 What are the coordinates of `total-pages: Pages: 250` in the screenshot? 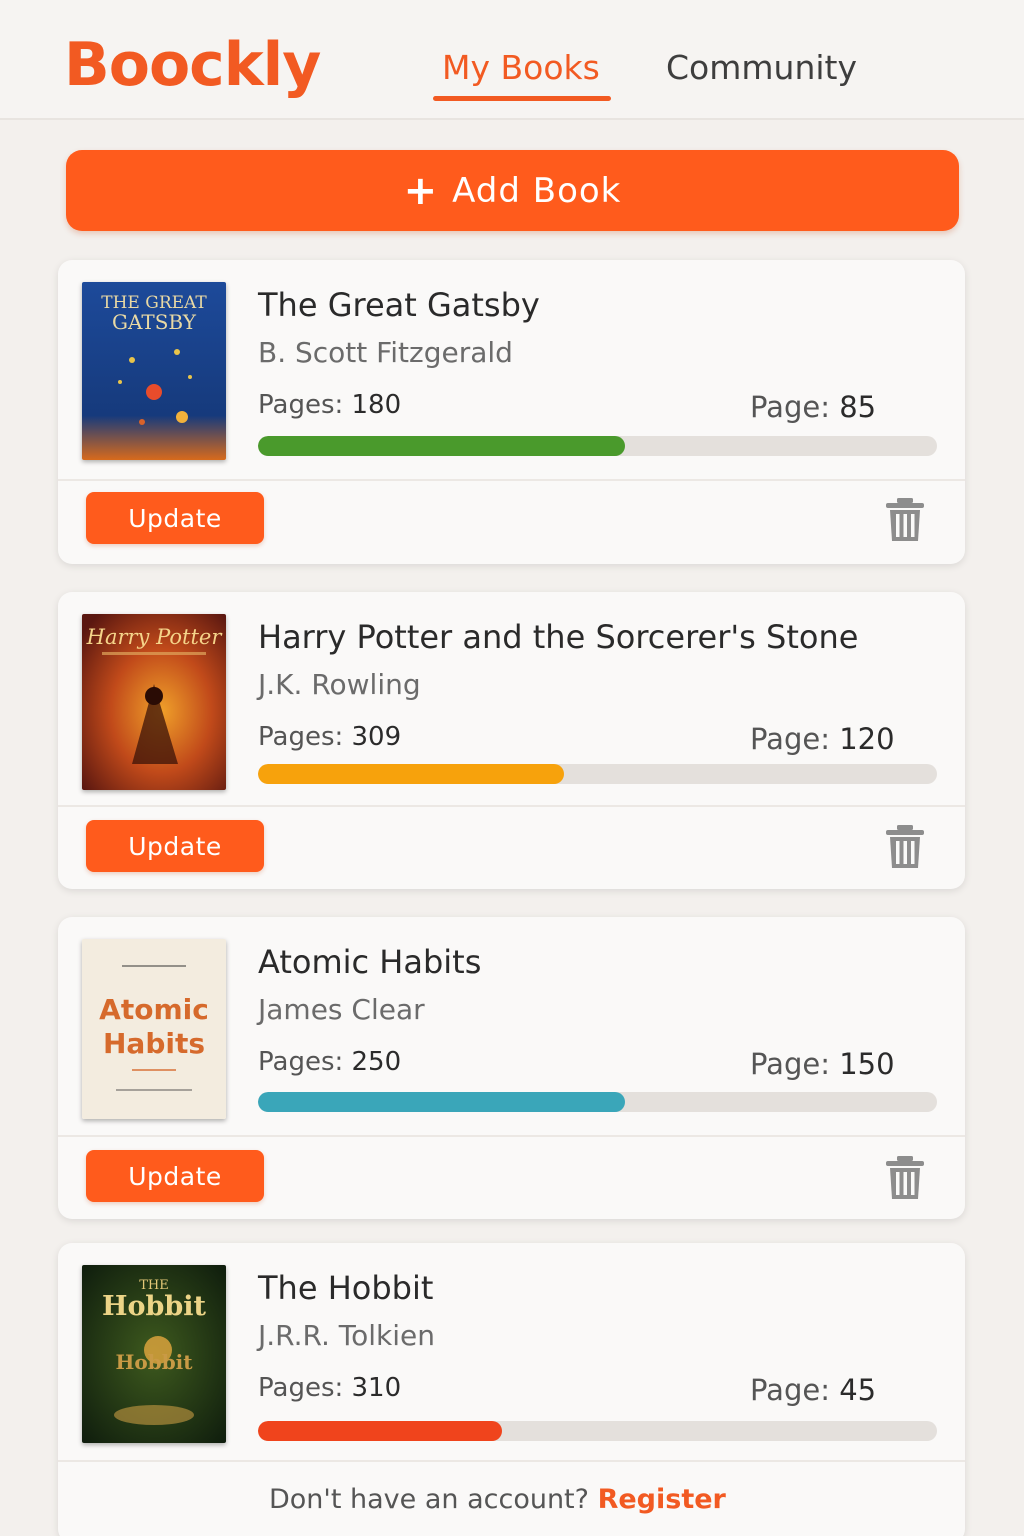 It's located at (330, 1062).